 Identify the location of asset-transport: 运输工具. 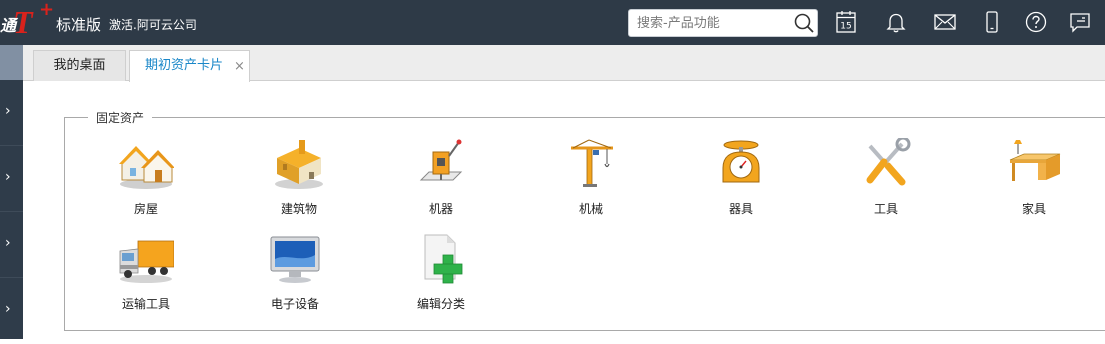
(146, 273).